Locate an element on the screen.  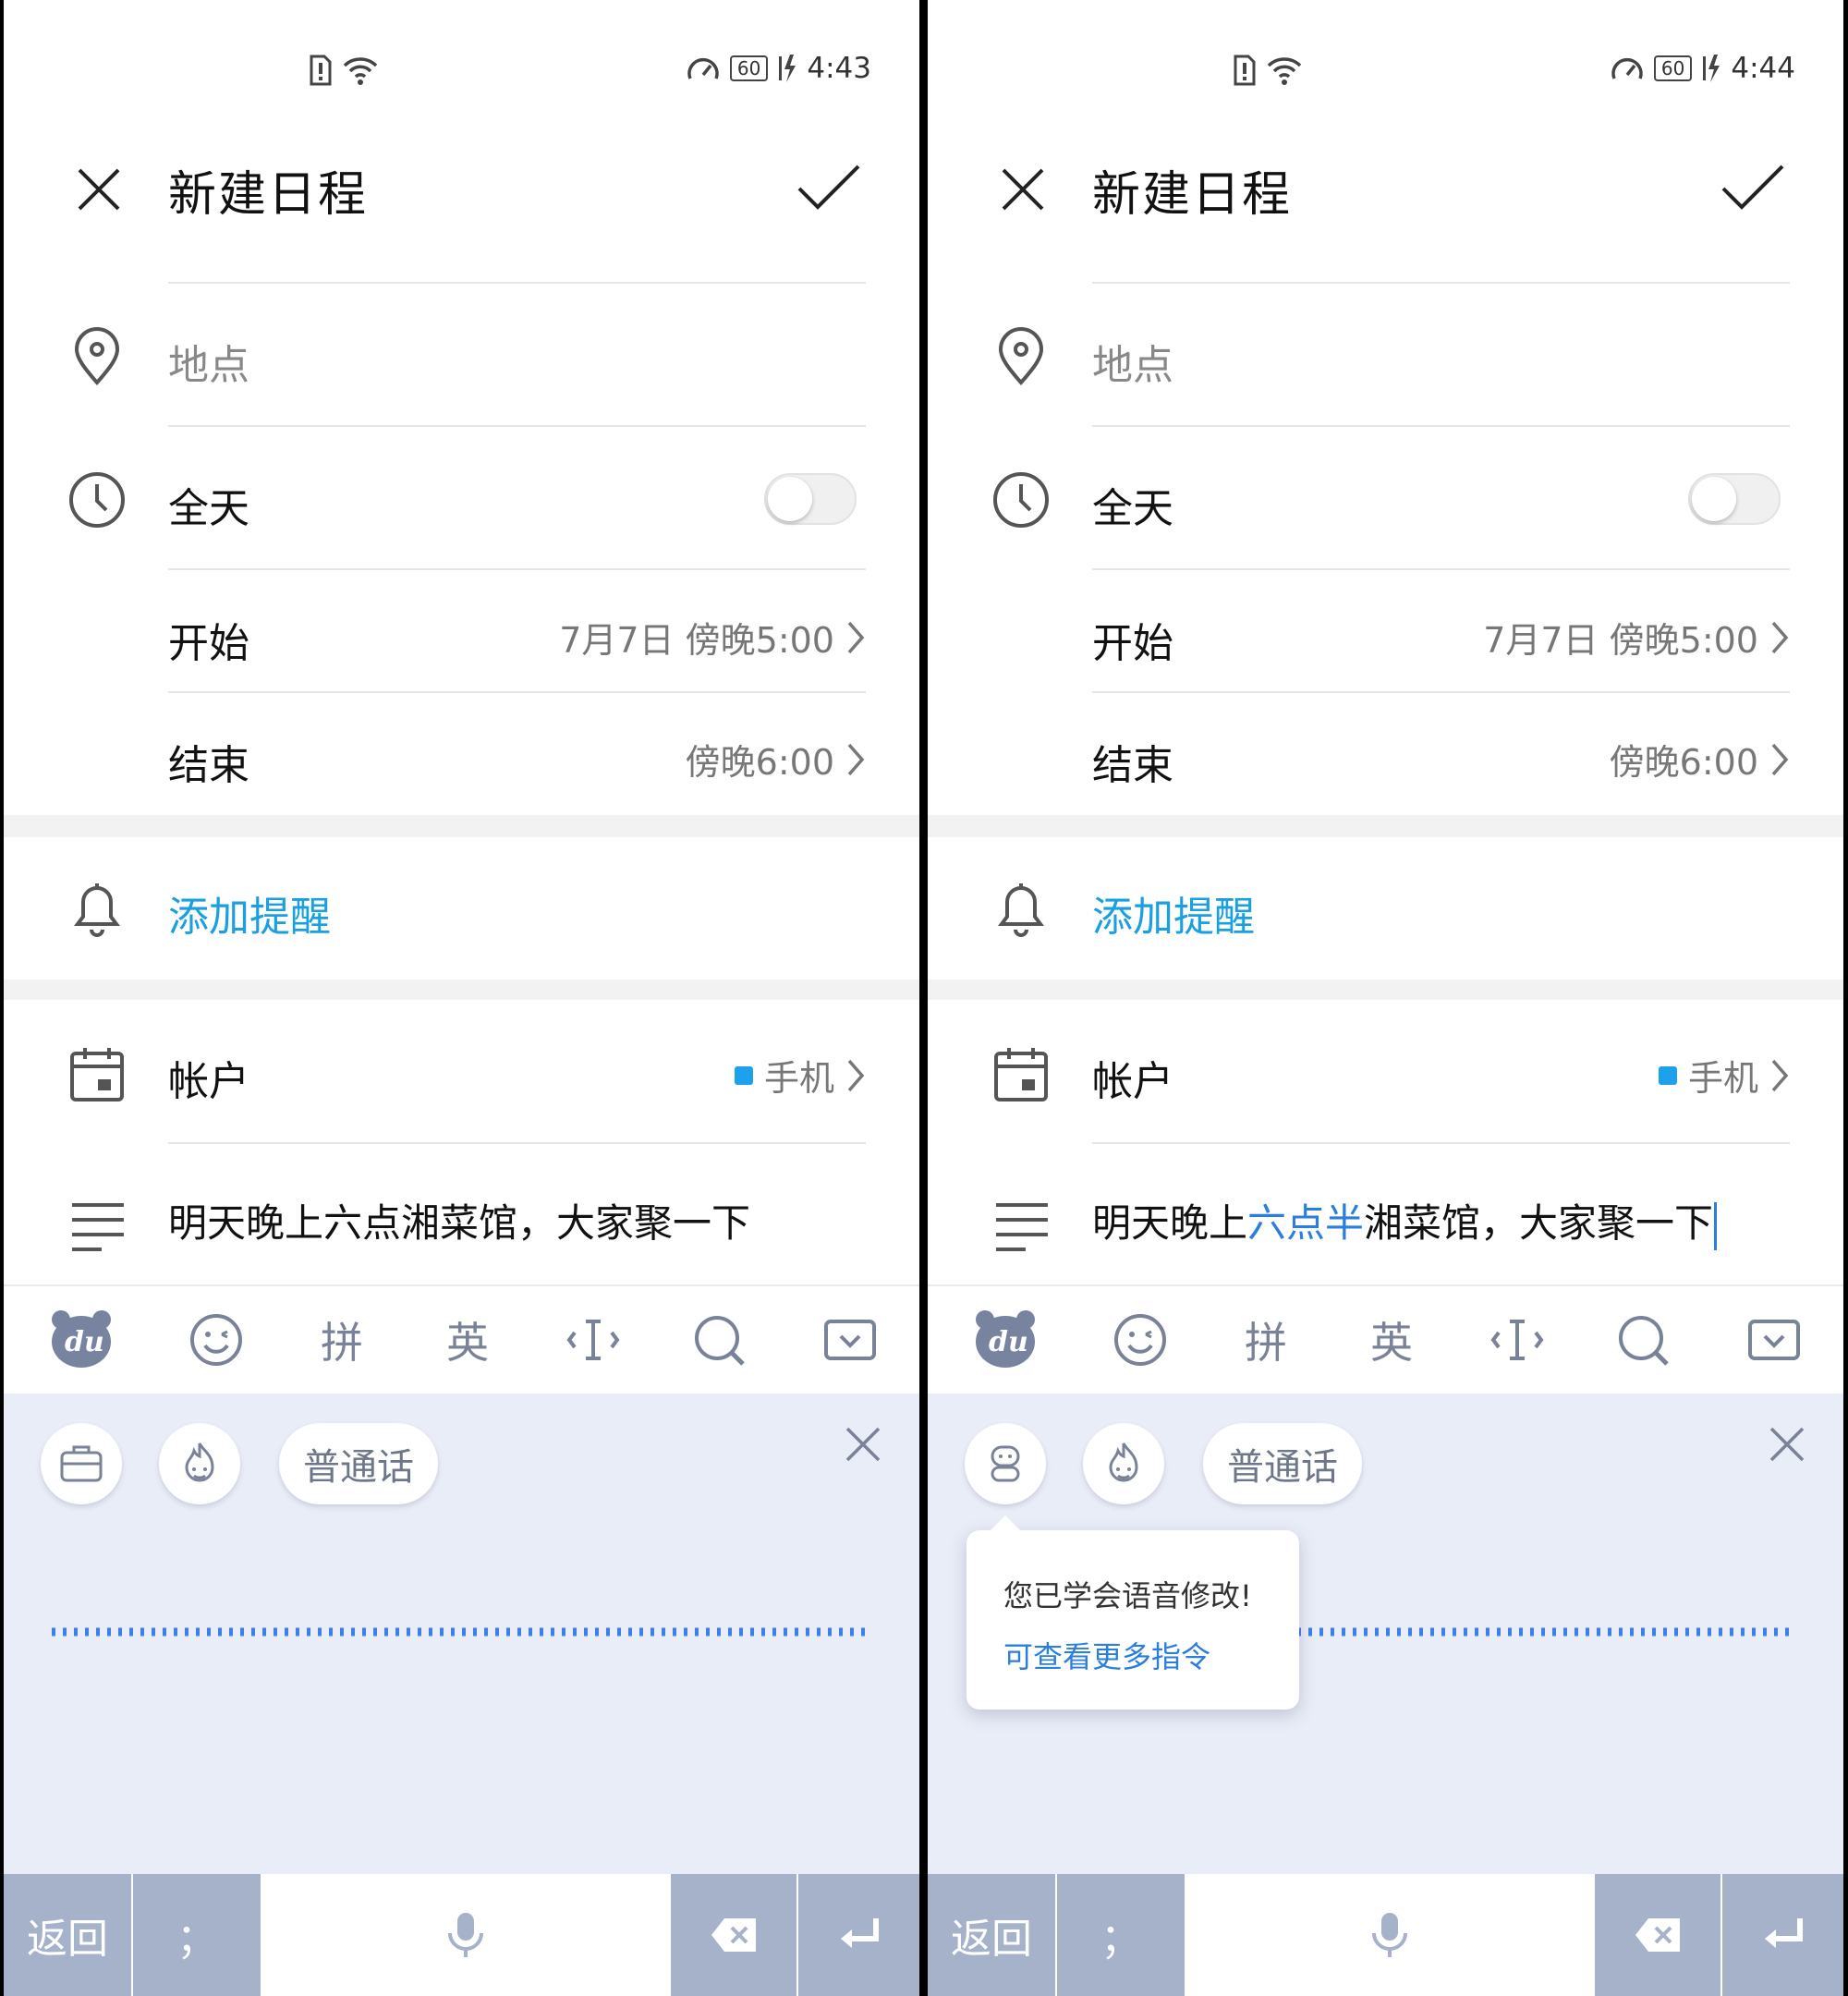
note-text-part2: 湘菜馆，大家聚一下 is located at coordinates (1539, 1223).